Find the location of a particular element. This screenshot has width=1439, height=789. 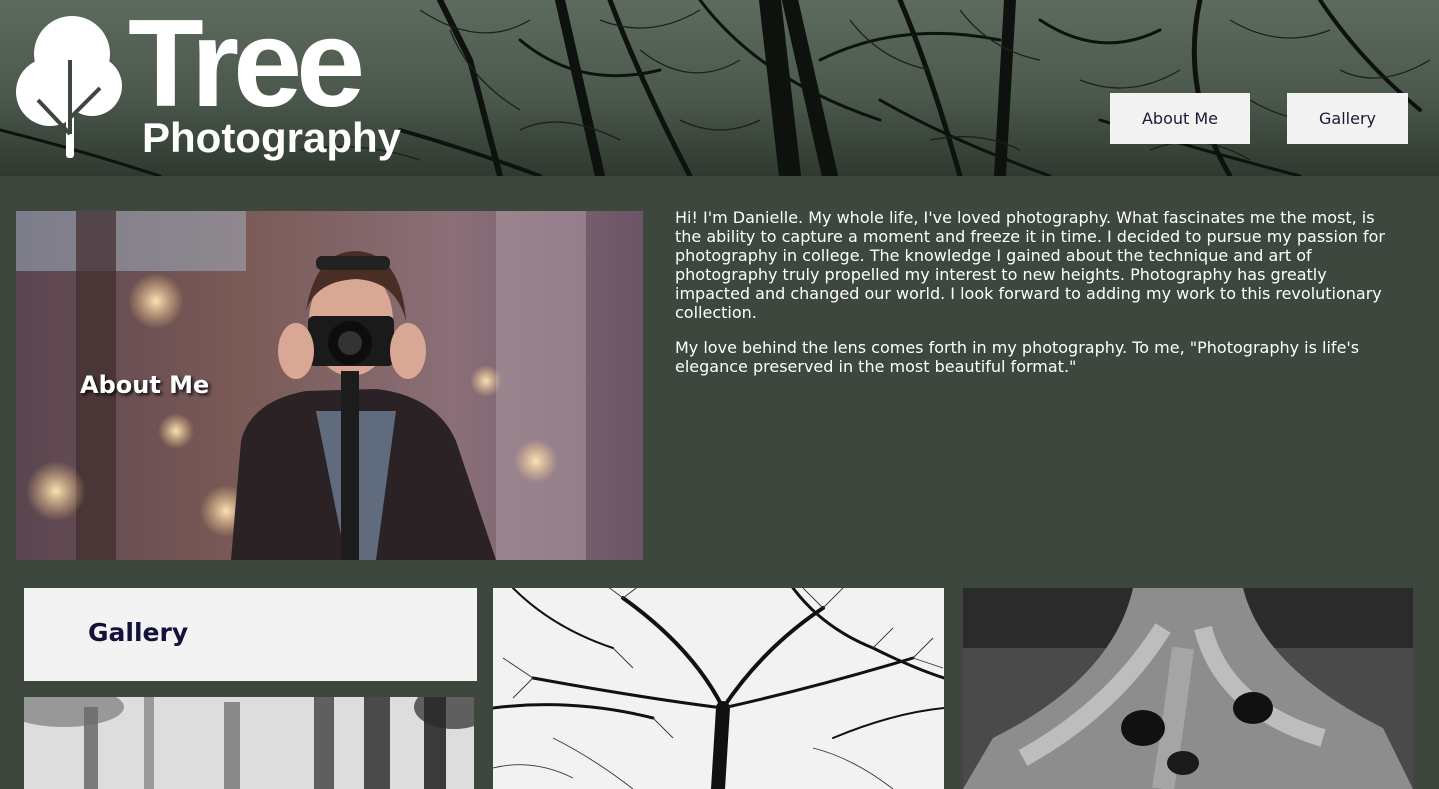

nav-gallery-button: Gallery is located at coordinates (1347, 118).